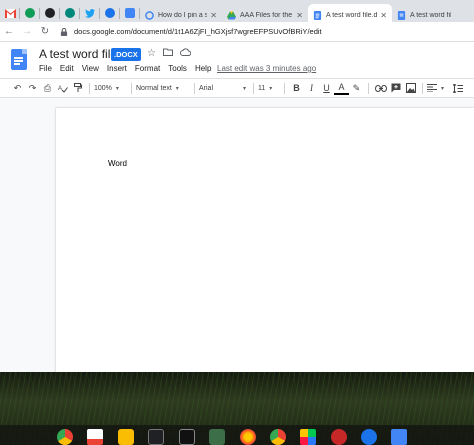 Image resolution: width=474 pixels, height=445 pixels. Describe the element at coordinates (27, 31) in the screenshot. I see `forward-icon: →` at that location.